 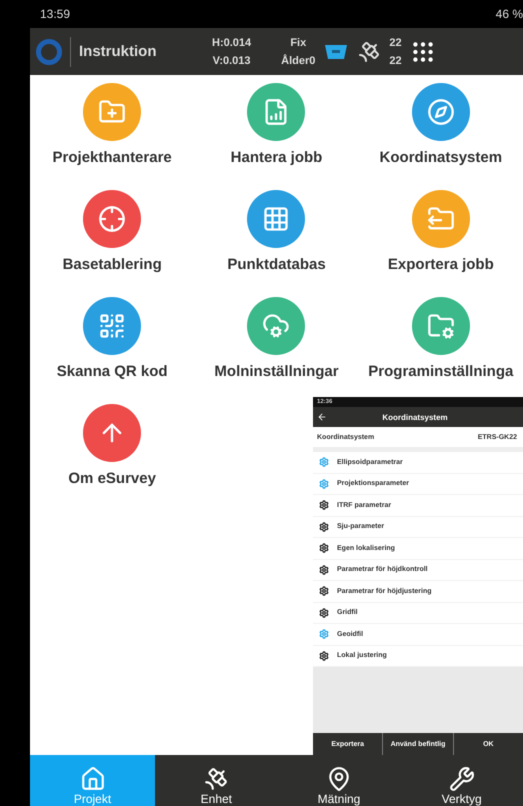 I want to click on tile-label: Programinställninga, so click(x=441, y=371).